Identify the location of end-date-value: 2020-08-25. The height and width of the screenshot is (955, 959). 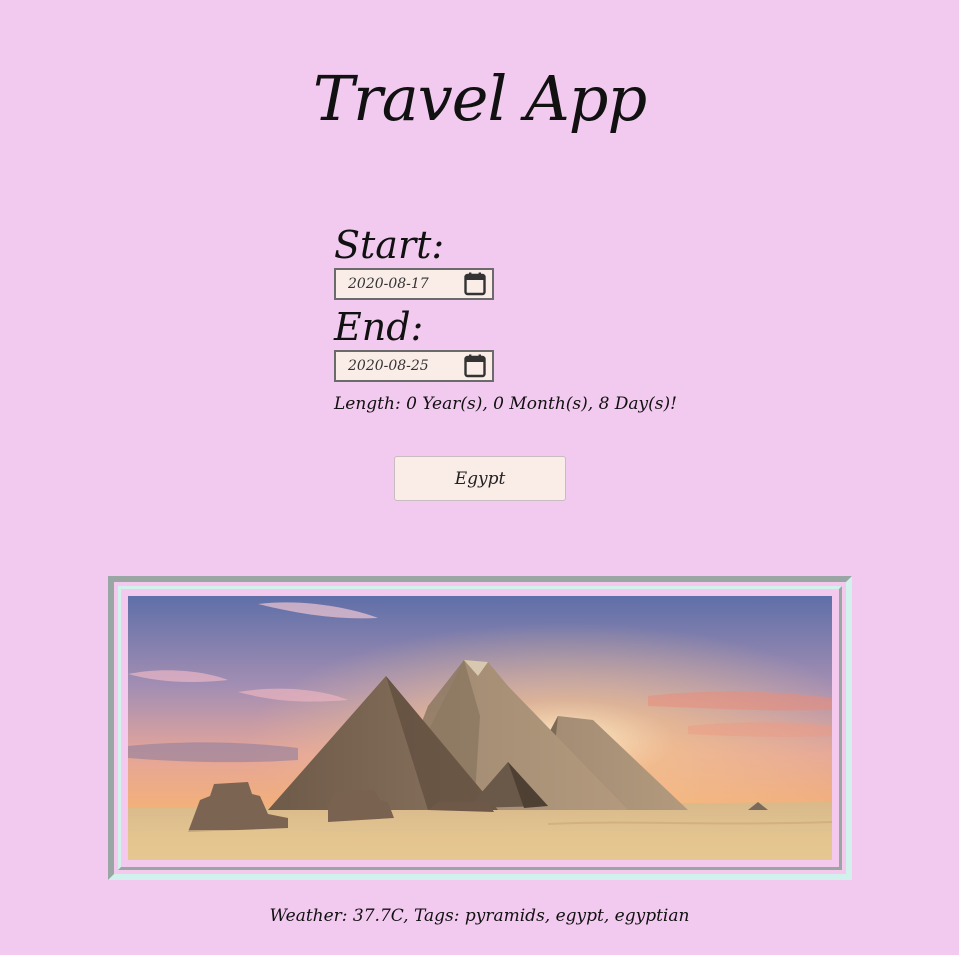
(388, 366).